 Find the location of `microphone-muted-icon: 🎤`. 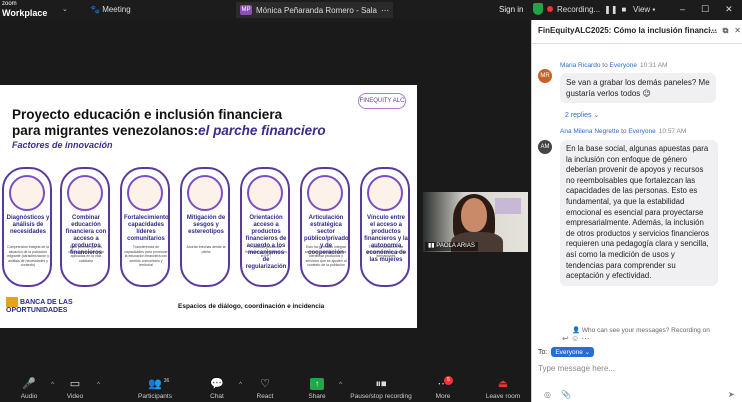

microphone-muted-icon: 🎤 is located at coordinates (29, 384).